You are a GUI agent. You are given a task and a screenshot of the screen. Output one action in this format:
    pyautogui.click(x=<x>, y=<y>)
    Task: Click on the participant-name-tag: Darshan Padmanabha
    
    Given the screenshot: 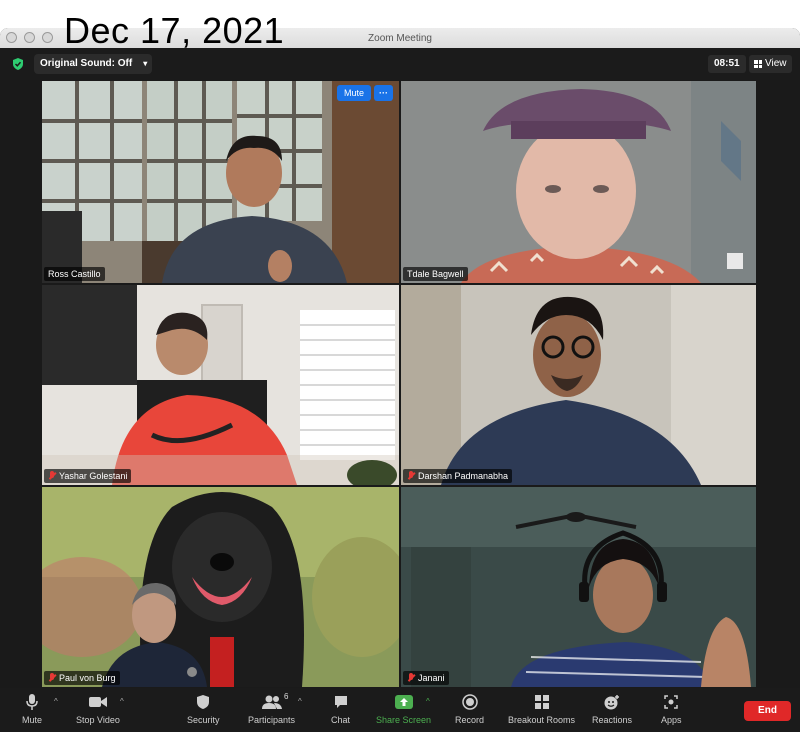 What is the action you would take?
    pyautogui.click(x=458, y=476)
    